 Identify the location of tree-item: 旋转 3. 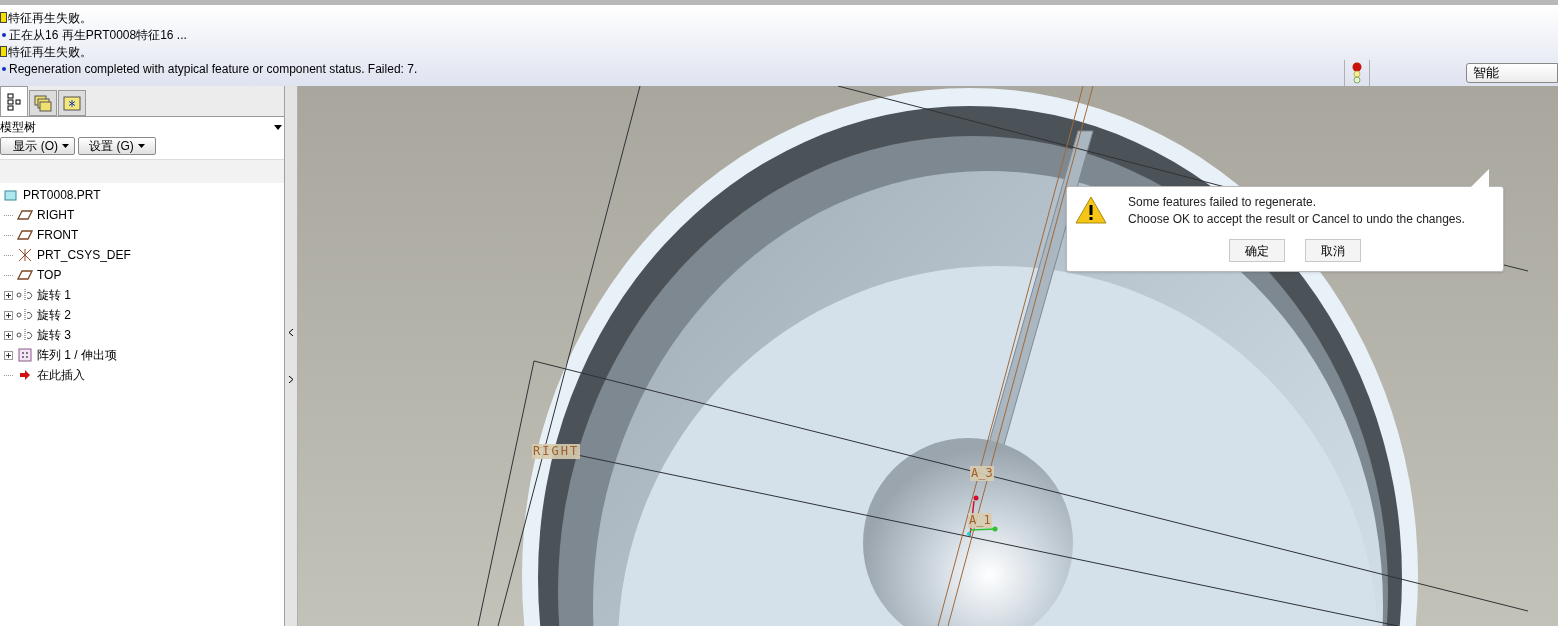
(54, 335).